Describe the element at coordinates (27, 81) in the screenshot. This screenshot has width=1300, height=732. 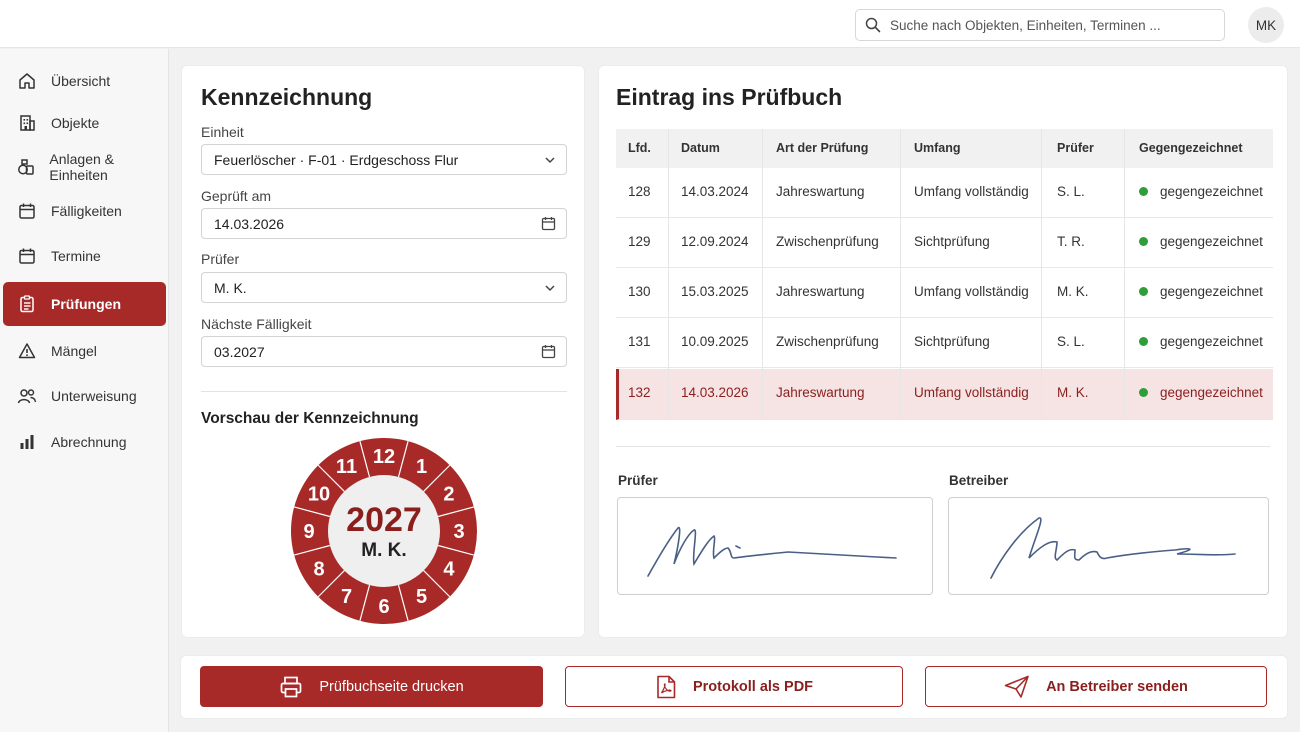
I see `home-icon` at that location.